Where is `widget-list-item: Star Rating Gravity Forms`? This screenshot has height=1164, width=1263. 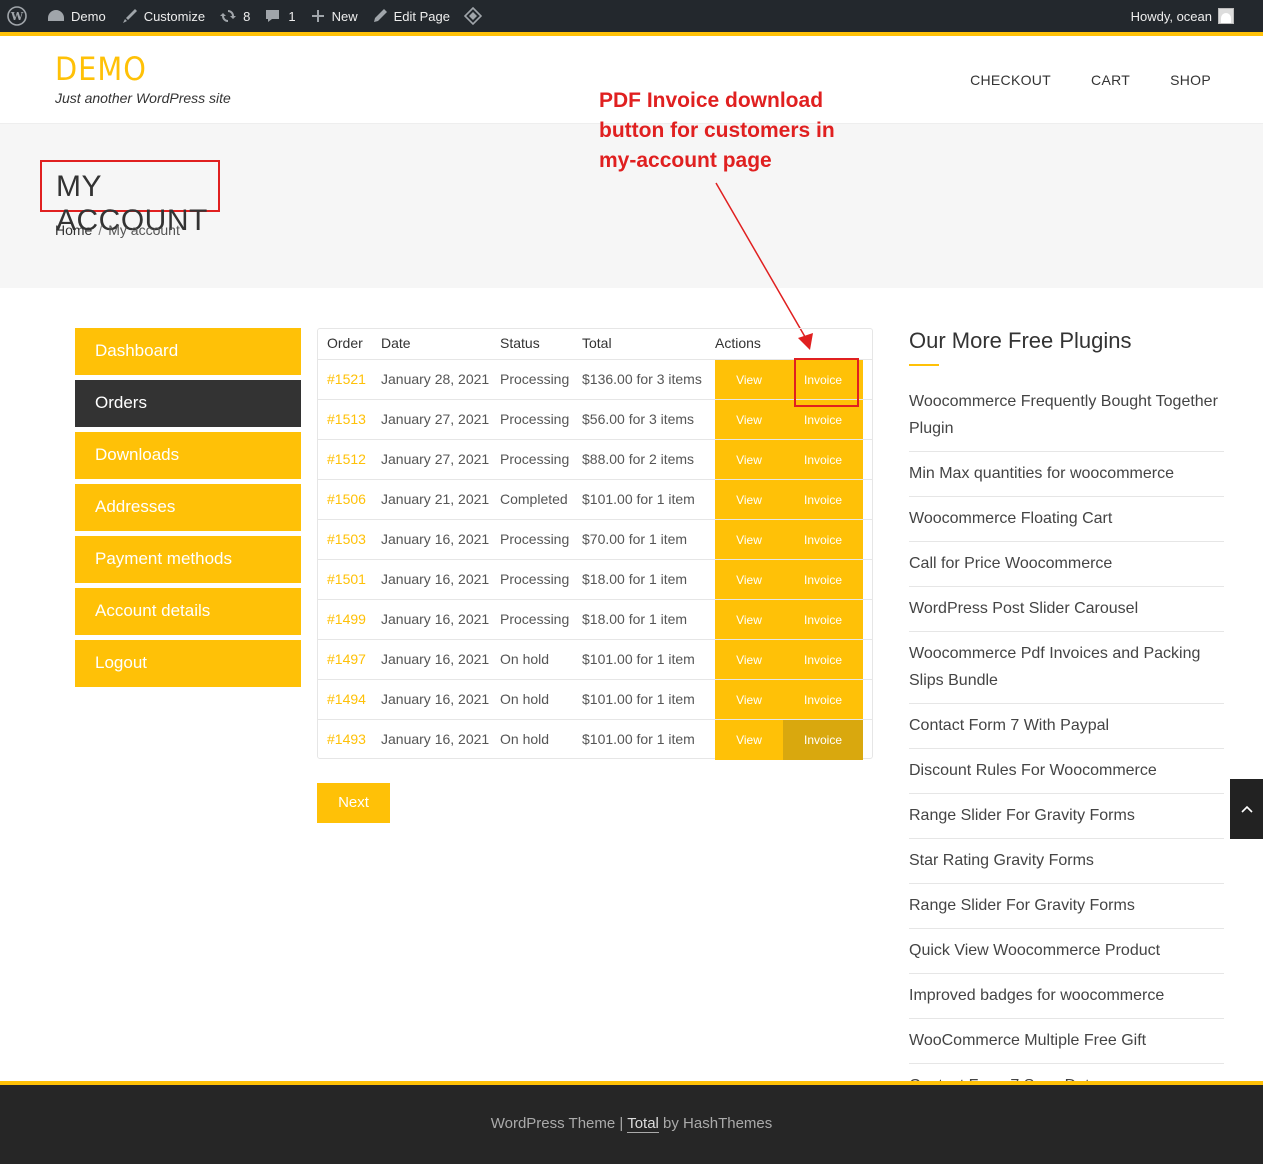 widget-list-item: Star Rating Gravity Forms is located at coordinates (1066, 861).